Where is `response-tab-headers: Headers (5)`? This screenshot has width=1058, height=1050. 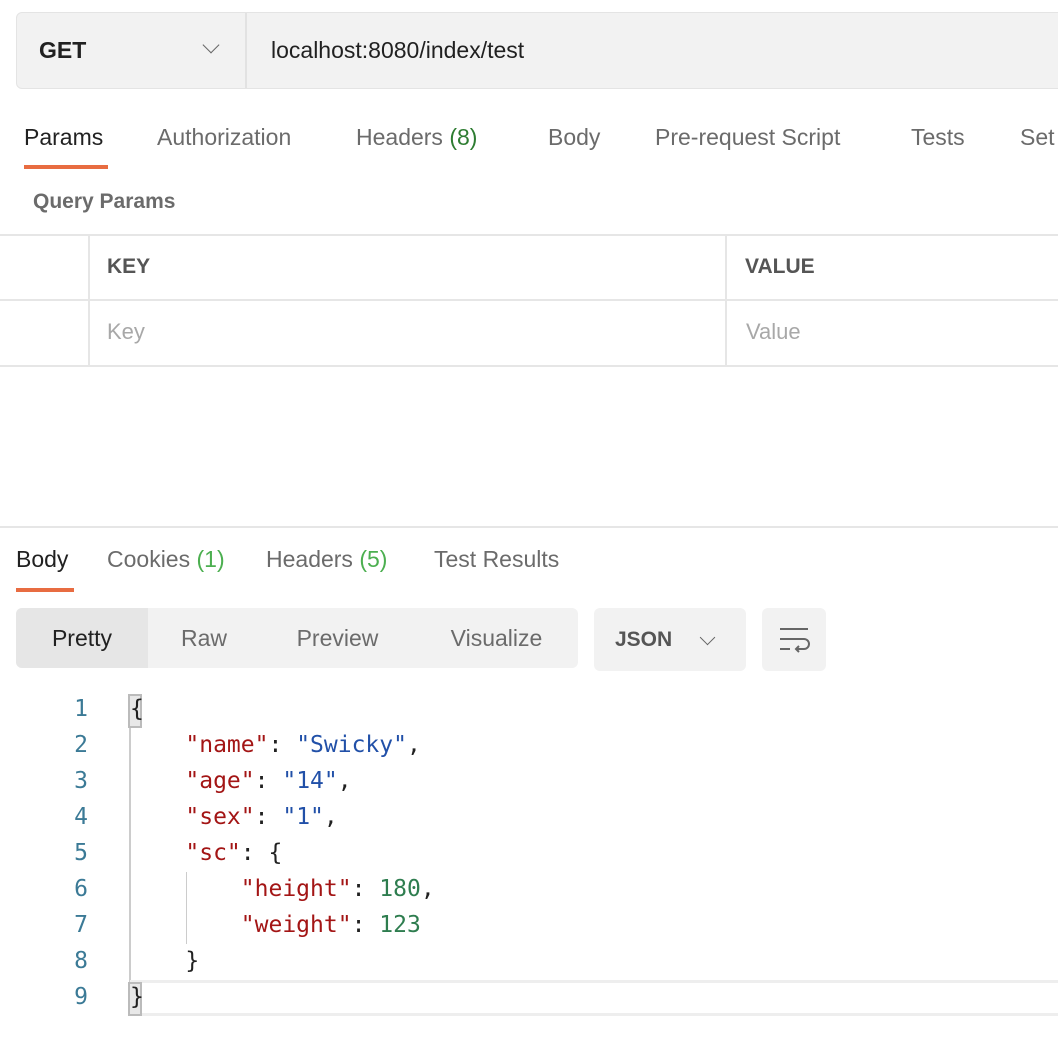 response-tab-headers: Headers (5) is located at coordinates (326, 559).